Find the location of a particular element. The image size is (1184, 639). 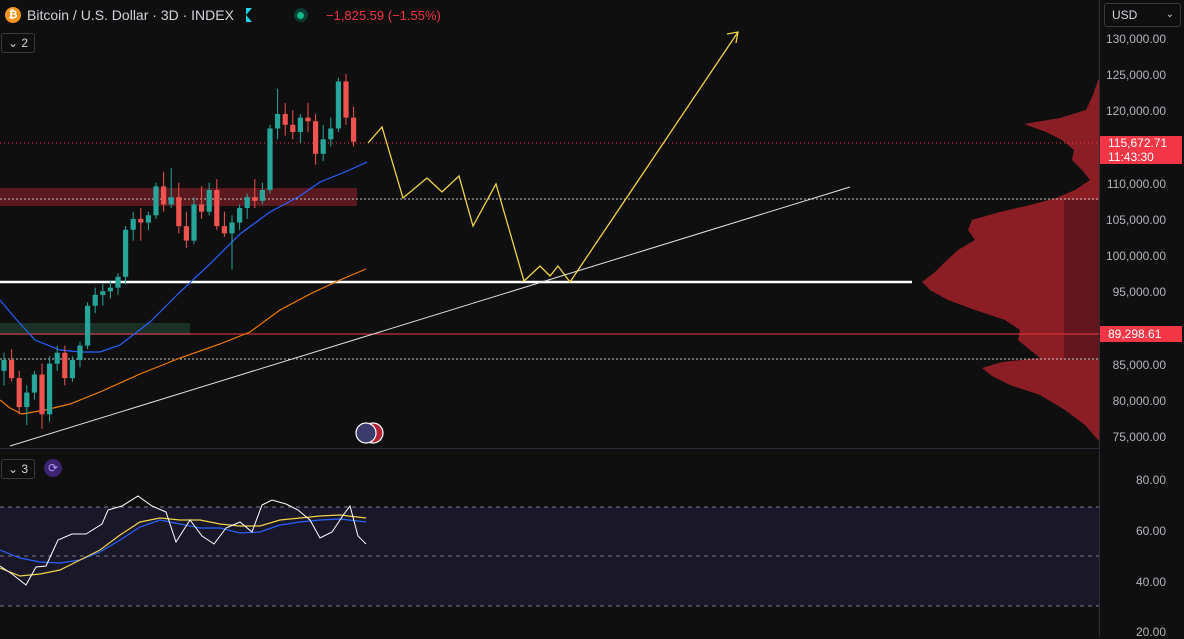

current-price-label: 115,672.71 is located at coordinates (1141, 143).